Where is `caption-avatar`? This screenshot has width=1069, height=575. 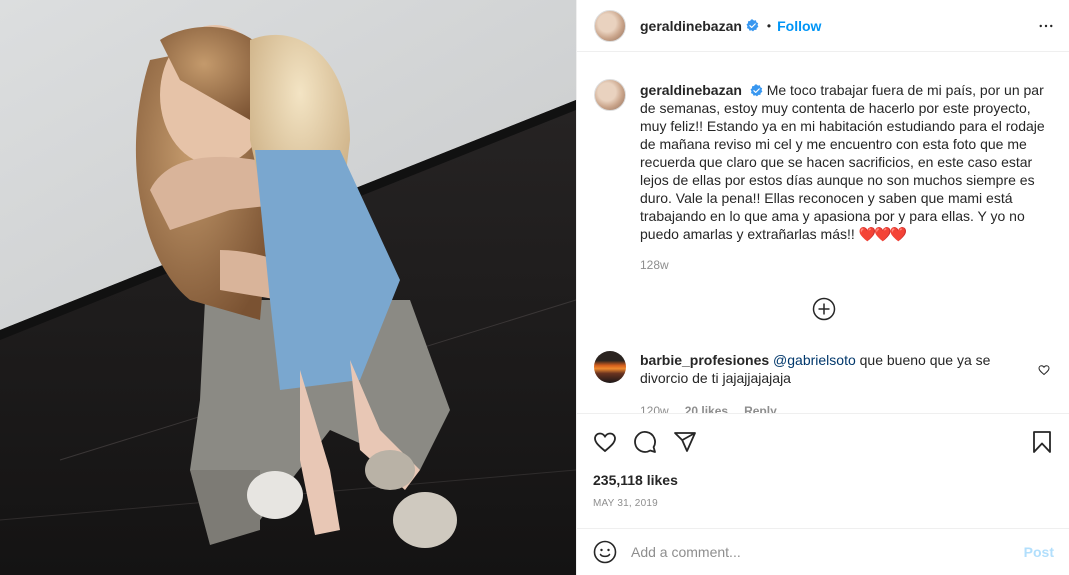
caption-avatar is located at coordinates (610, 95).